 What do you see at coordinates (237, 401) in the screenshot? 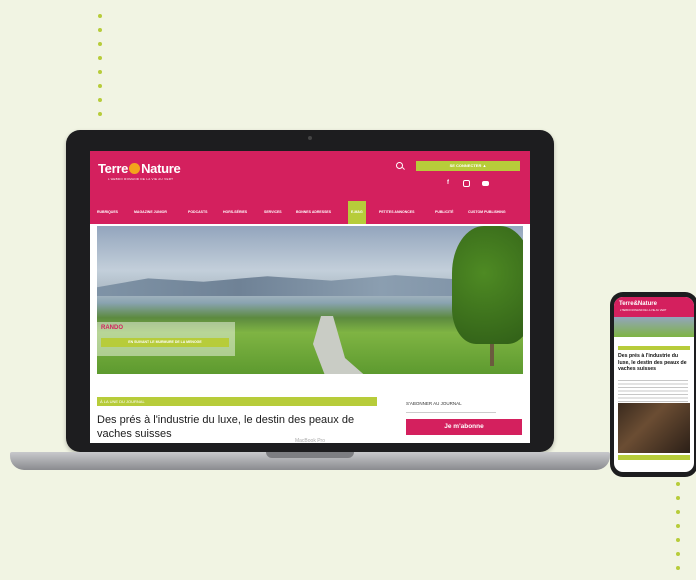
I see `section-tag: À LA UNE DU JOURNAL` at bounding box center [237, 401].